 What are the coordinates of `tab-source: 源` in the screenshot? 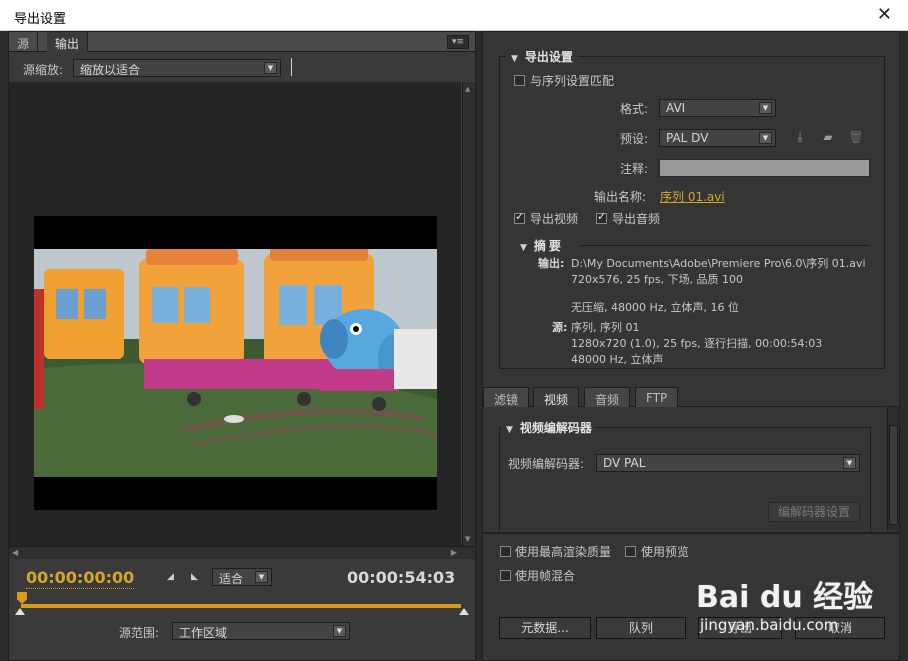 It's located at (24, 42).